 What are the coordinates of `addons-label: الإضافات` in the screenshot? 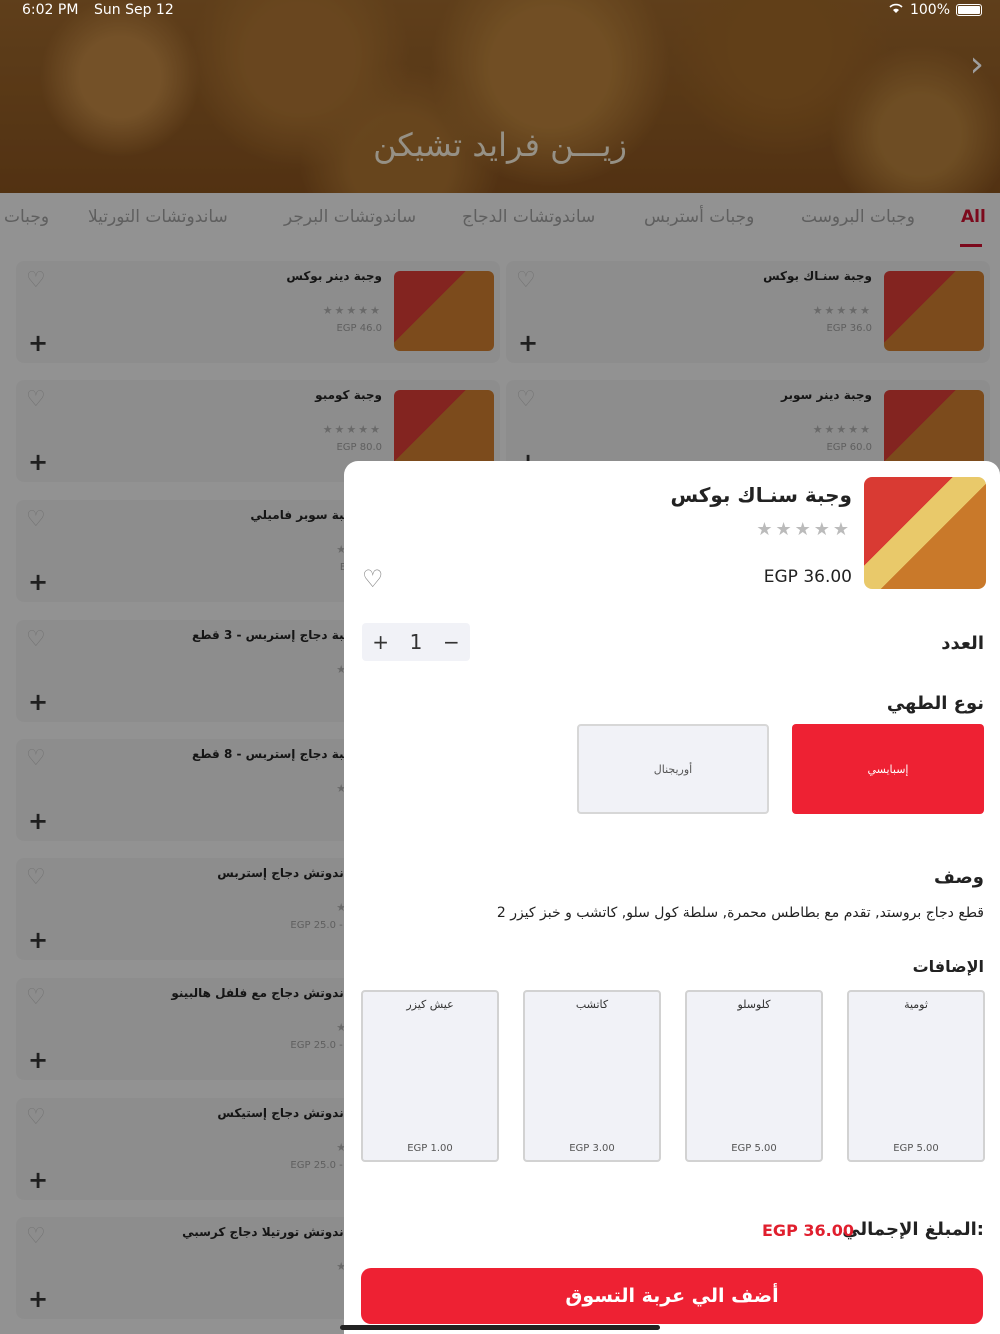 It's located at (948, 966).